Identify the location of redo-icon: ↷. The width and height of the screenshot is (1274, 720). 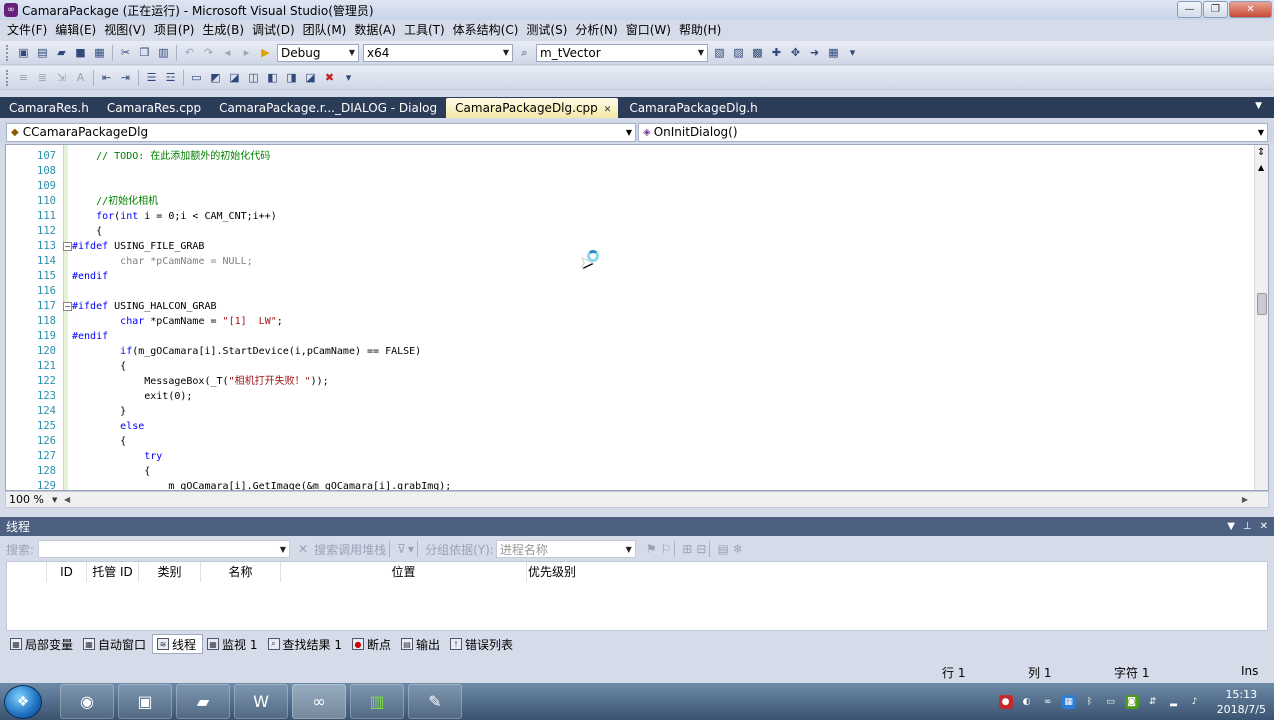
(208, 52).